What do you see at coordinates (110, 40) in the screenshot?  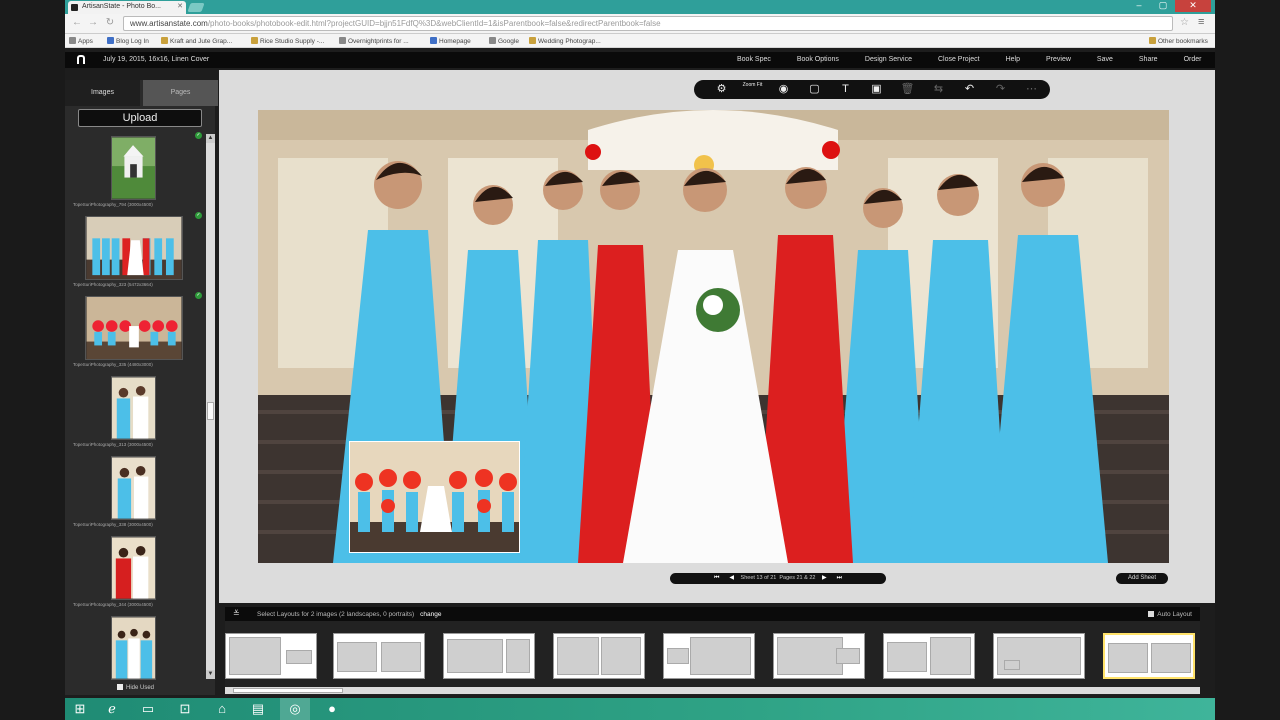 I see `site-icon` at bounding box center [110, 40].